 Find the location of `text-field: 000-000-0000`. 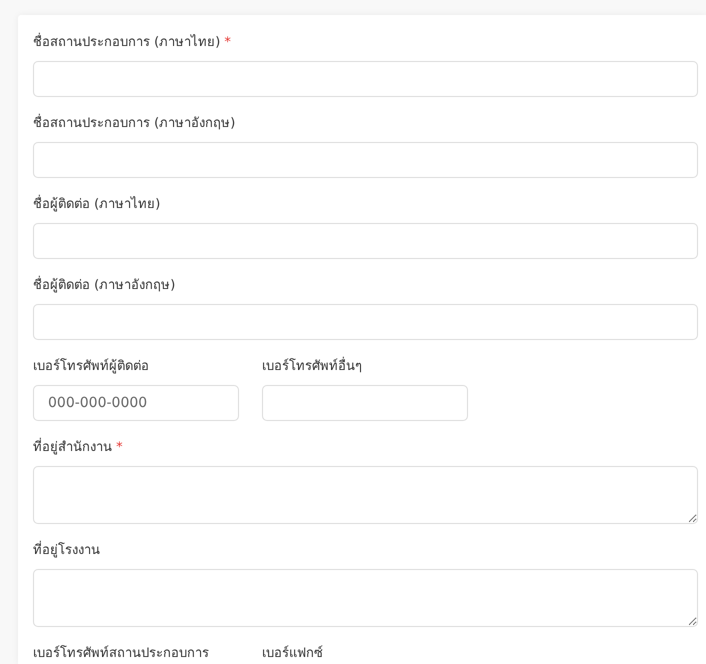

text-field: 000-000-0000 is located at coordinates (136, 403).